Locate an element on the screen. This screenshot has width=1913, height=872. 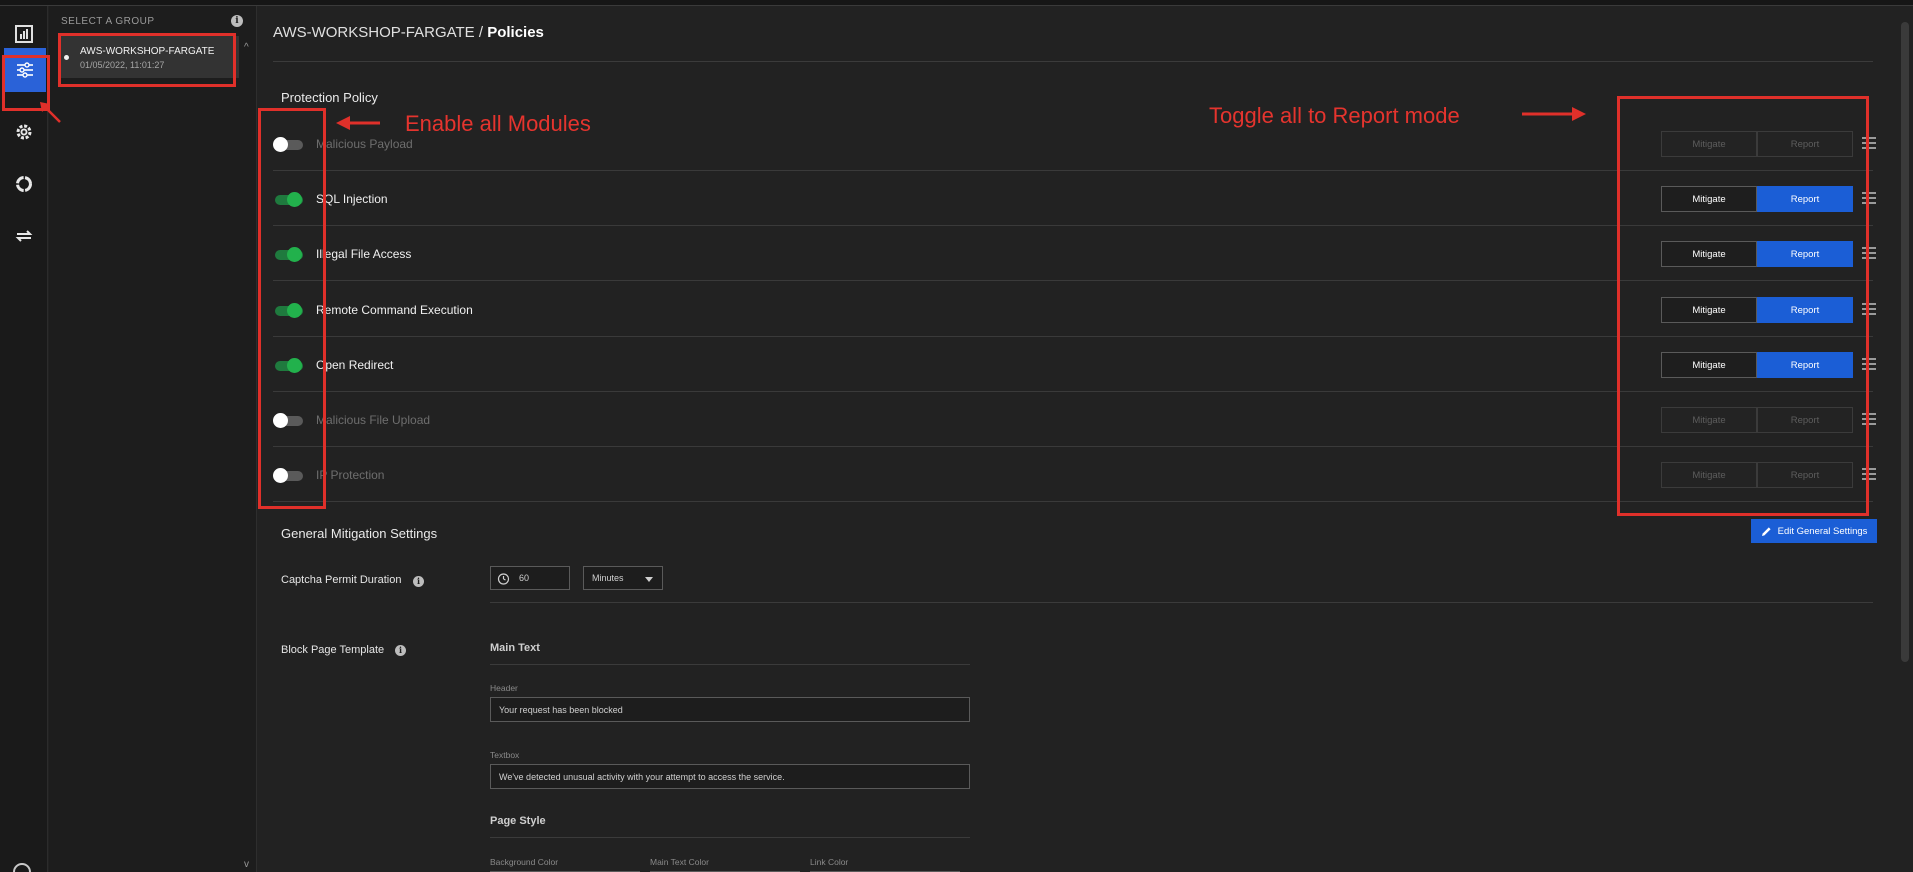
protection-policy-title: Protection Policy is located at coordinates (329, 97).